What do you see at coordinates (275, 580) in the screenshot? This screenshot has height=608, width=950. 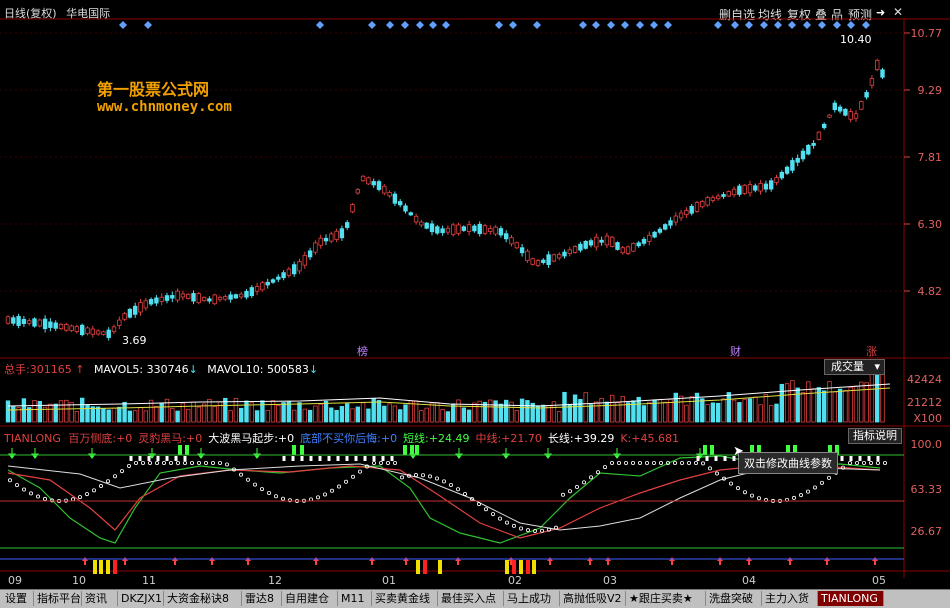 I see `date-label: 12` at bounding box center [275, 580].